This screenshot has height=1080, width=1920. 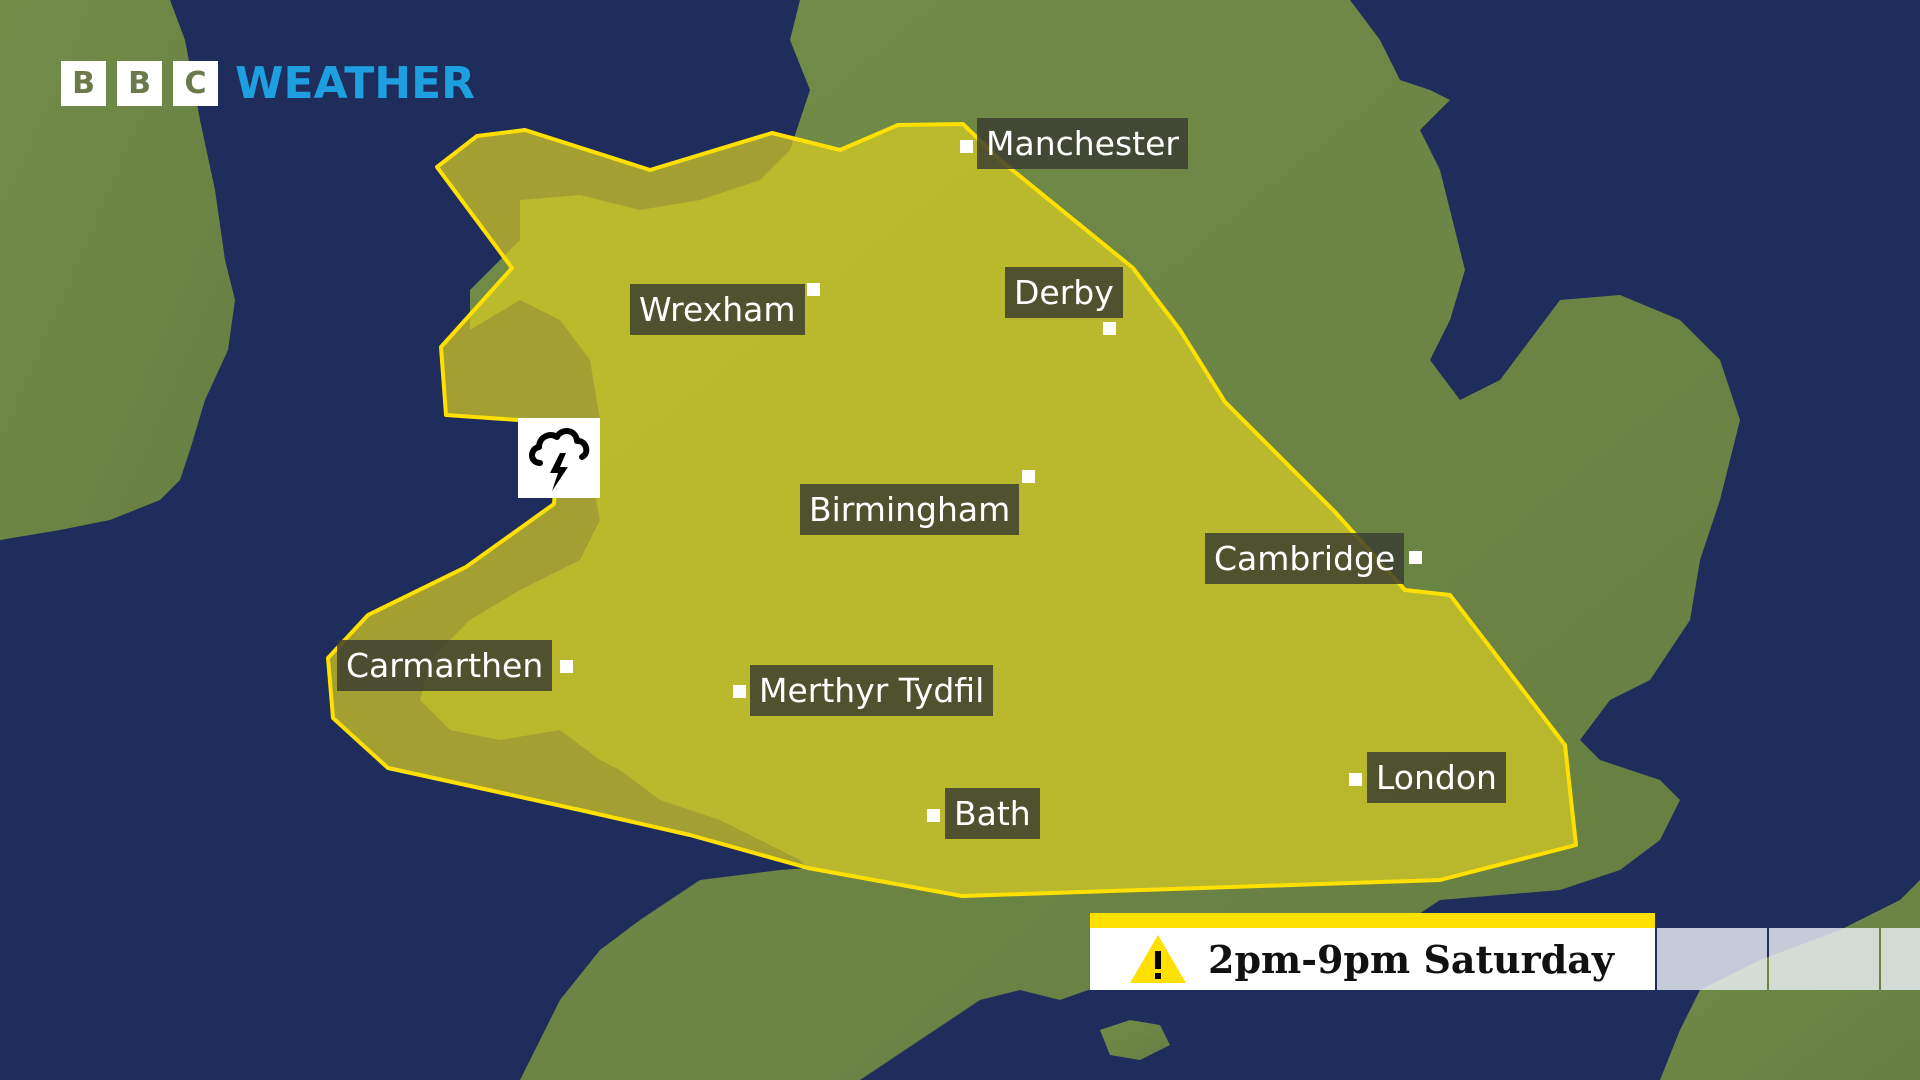 What do you see at coordinates (83, 83) in the screenshot?
I see `logo-block-b1: B` at bounding box center [83, 83].